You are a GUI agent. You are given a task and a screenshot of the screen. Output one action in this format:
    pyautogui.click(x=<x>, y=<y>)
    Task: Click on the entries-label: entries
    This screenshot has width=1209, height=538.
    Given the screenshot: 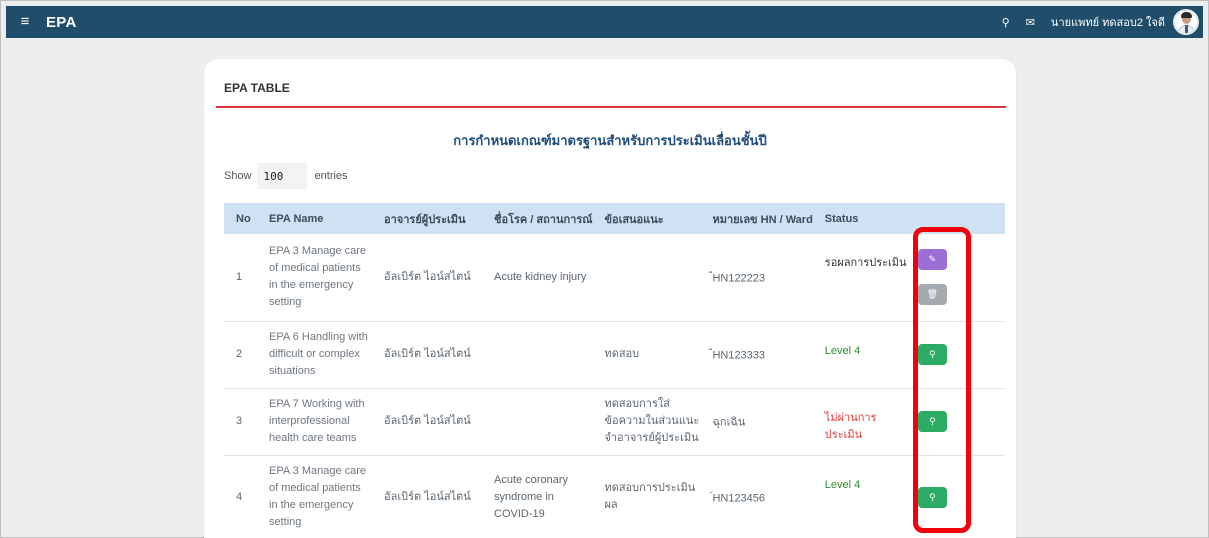 What is the action you would take?
    pyautogui.click(x=331, y=176)
    